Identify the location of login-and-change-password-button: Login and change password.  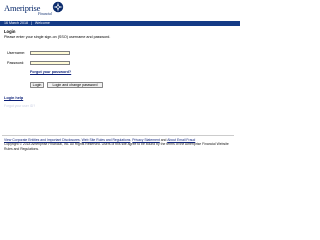
(75, 85).